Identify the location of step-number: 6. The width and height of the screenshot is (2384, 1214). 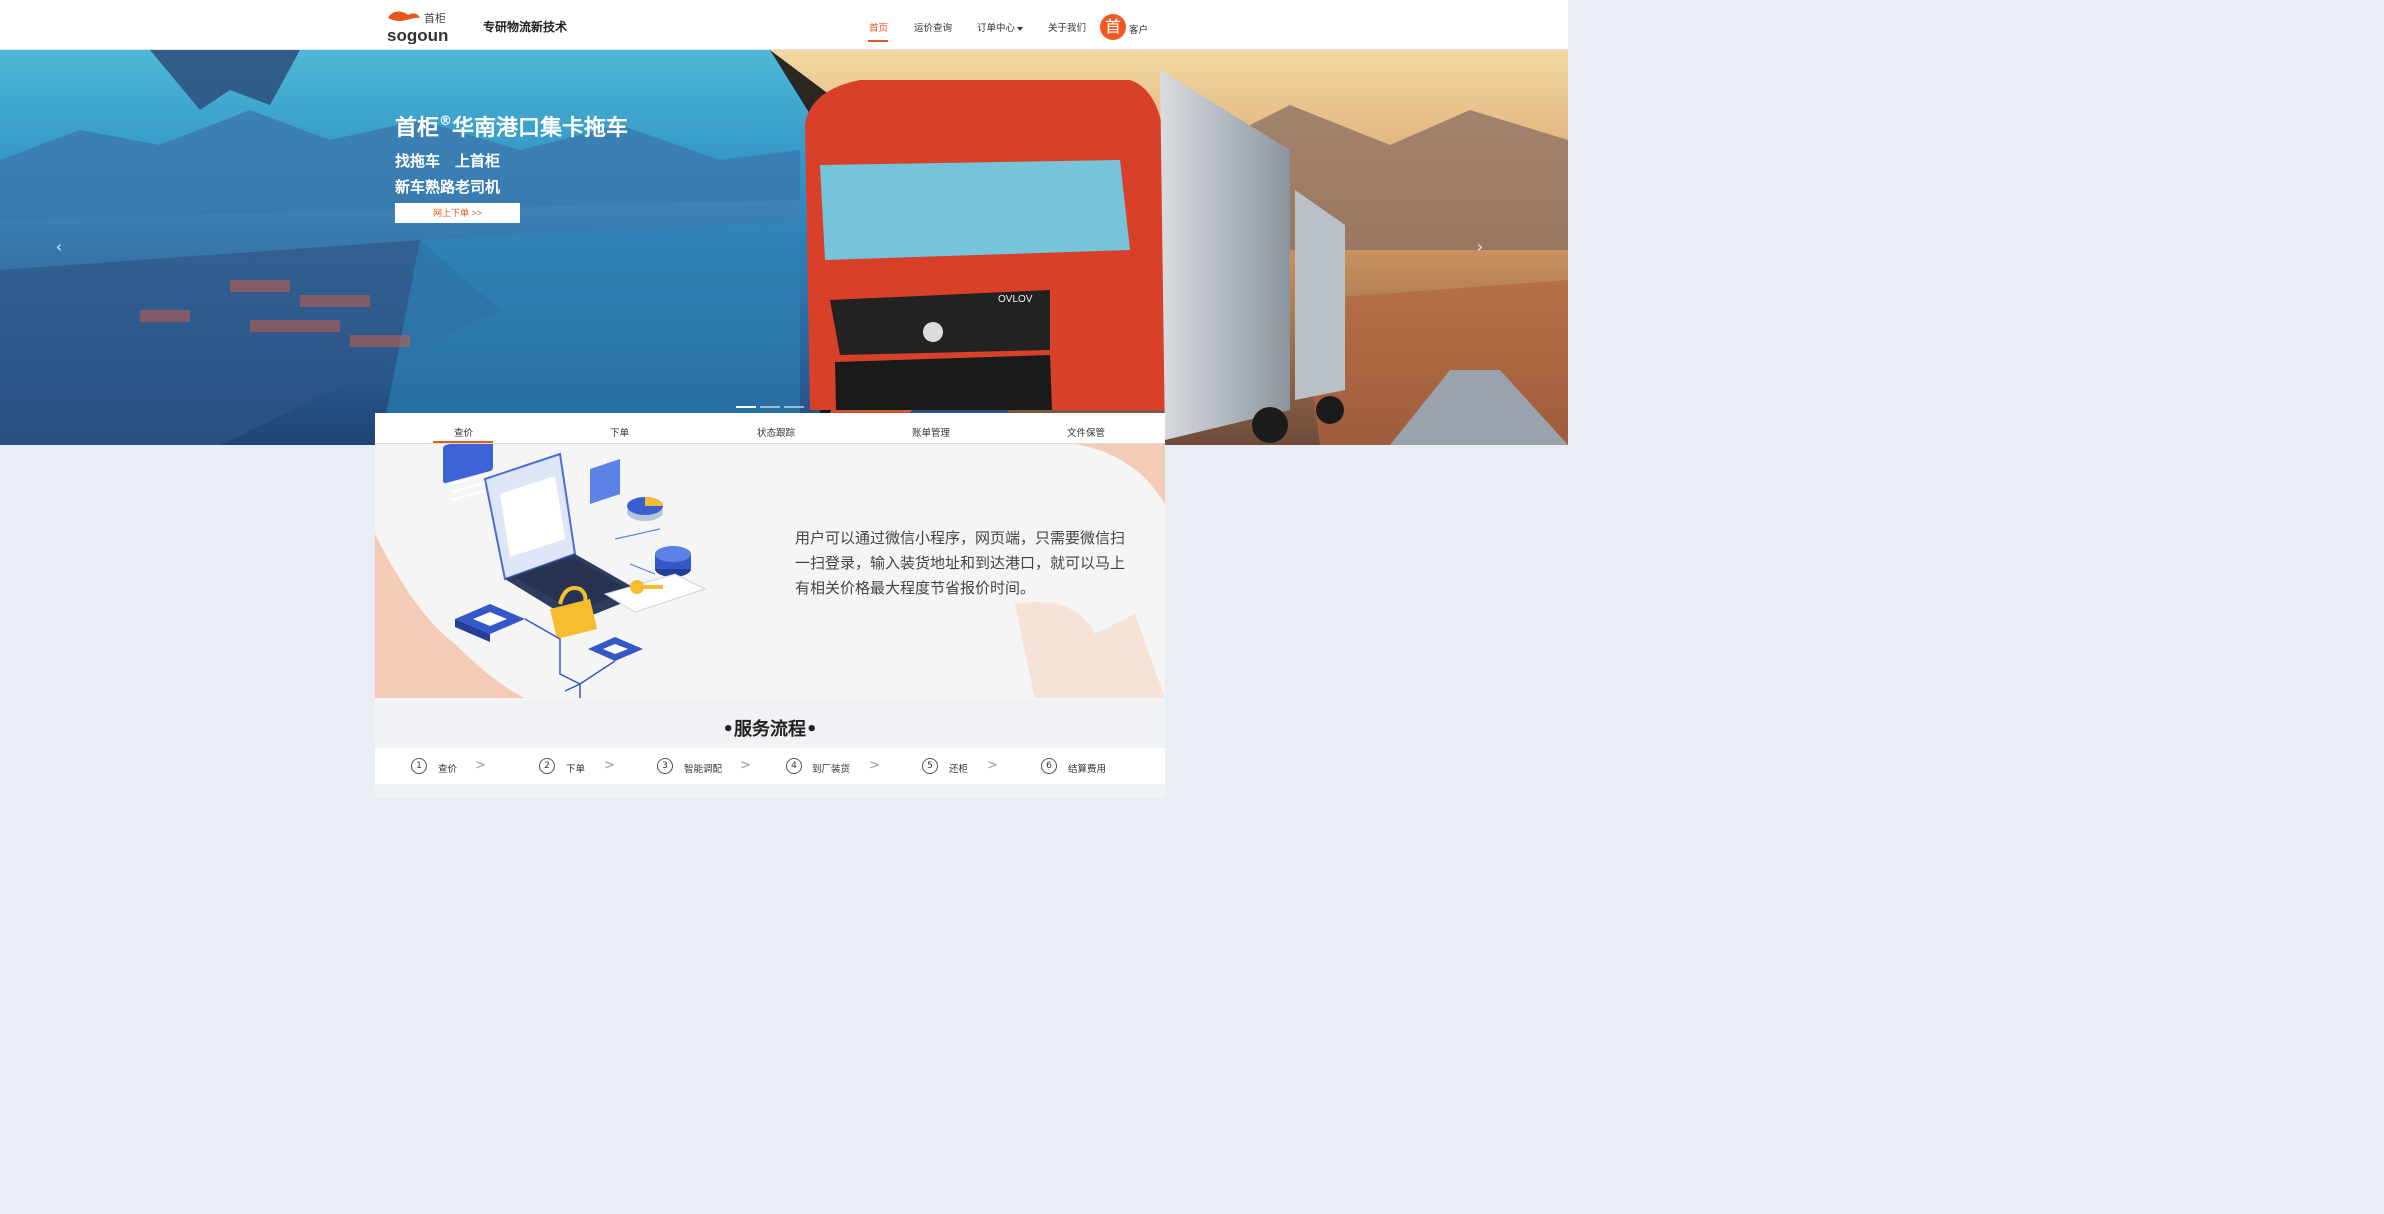
(1049, 766).